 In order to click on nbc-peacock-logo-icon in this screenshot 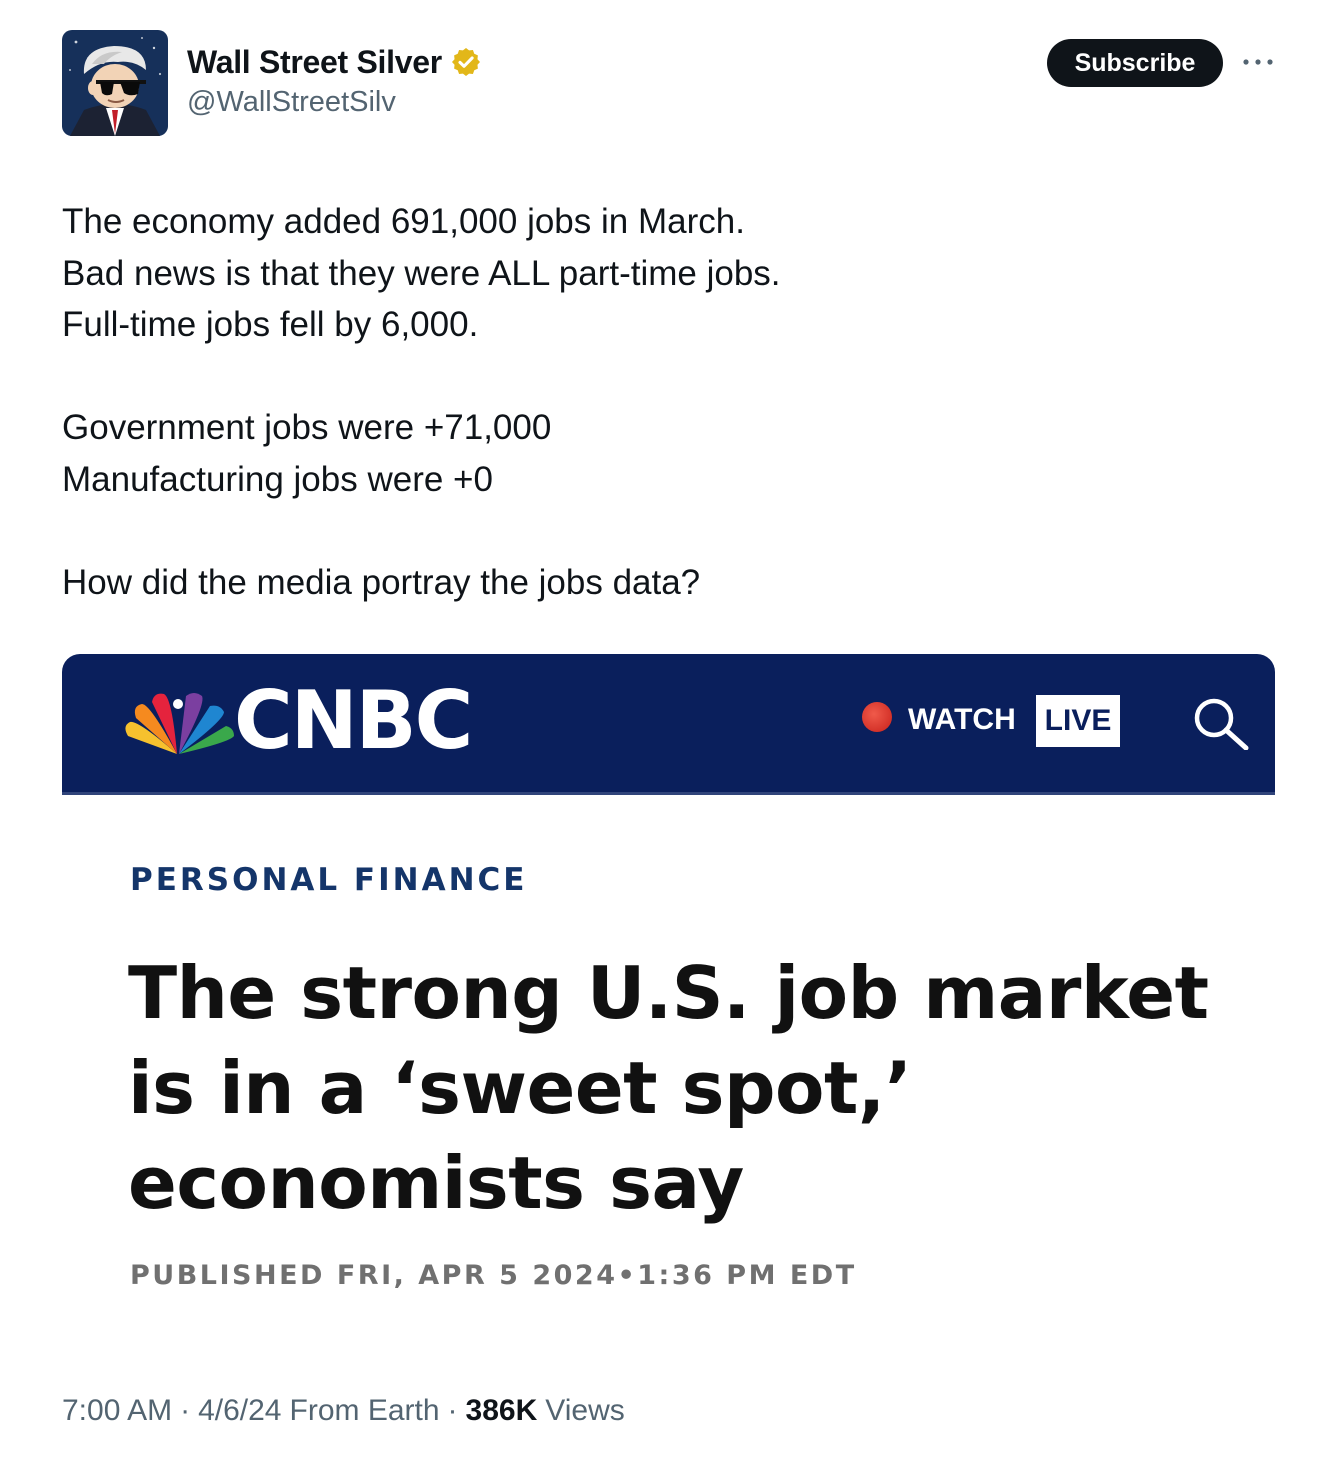, I will do `click(179, 723)`.